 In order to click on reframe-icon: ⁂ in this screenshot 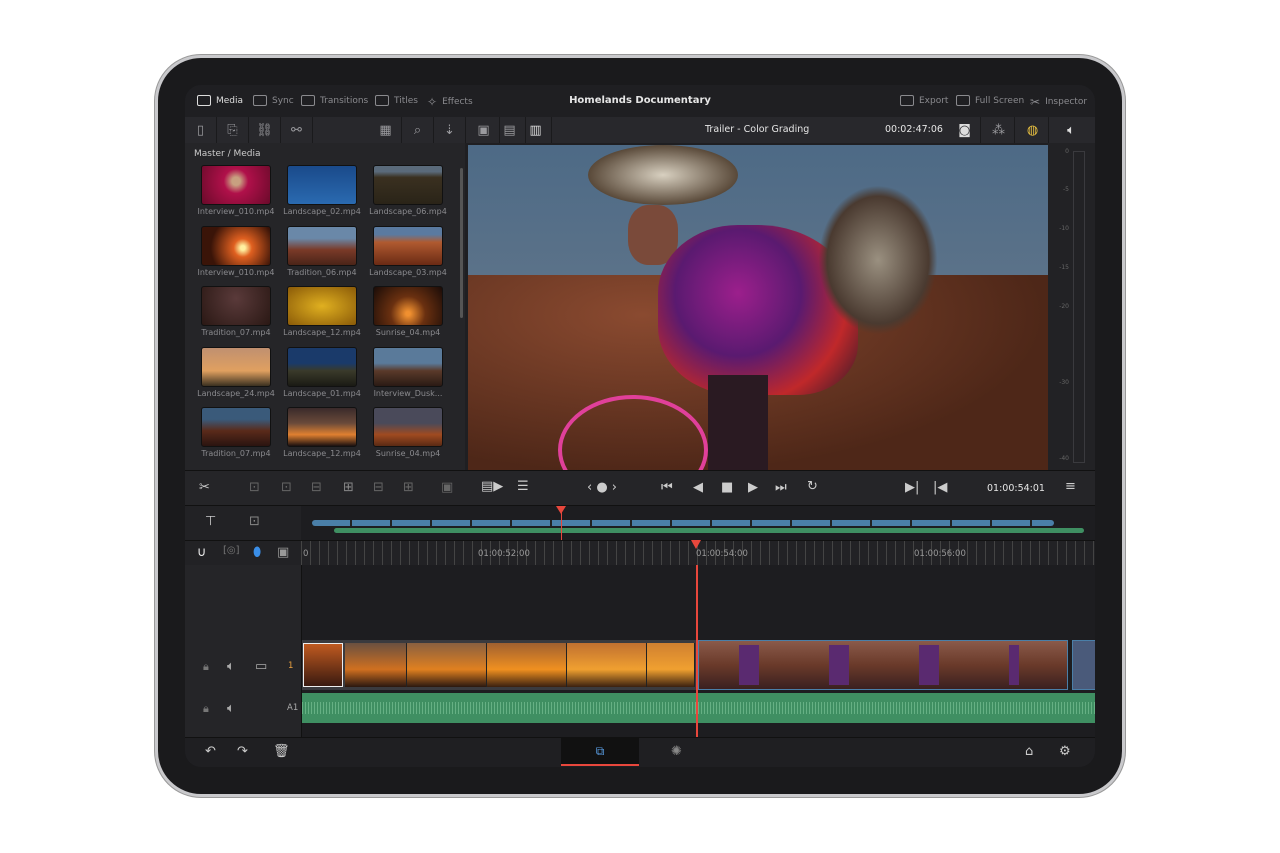, I will do `click(998, 130)`.